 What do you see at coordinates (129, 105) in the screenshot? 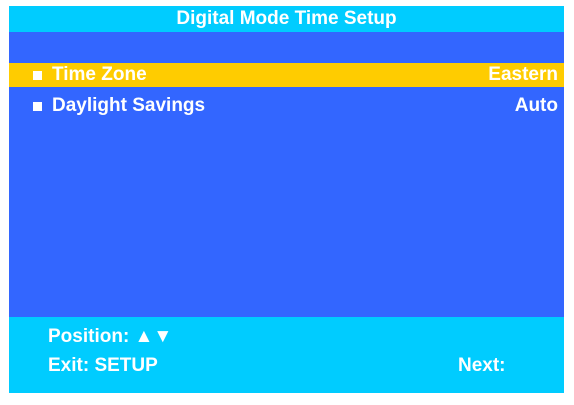
I see `menu-item-label: Daylight Savings` at bounding box center [129, 105].